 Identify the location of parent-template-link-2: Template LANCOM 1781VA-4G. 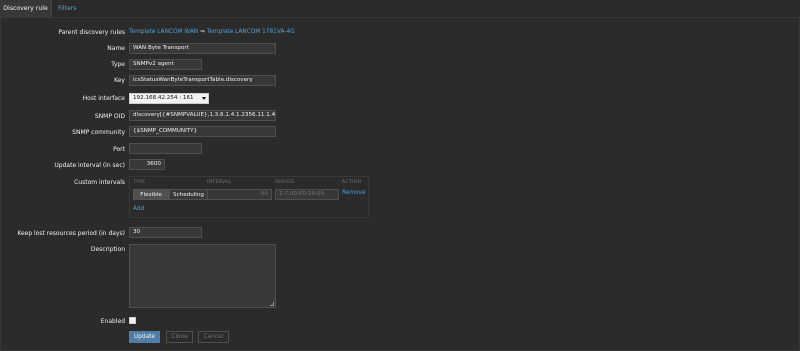
(251, 32).